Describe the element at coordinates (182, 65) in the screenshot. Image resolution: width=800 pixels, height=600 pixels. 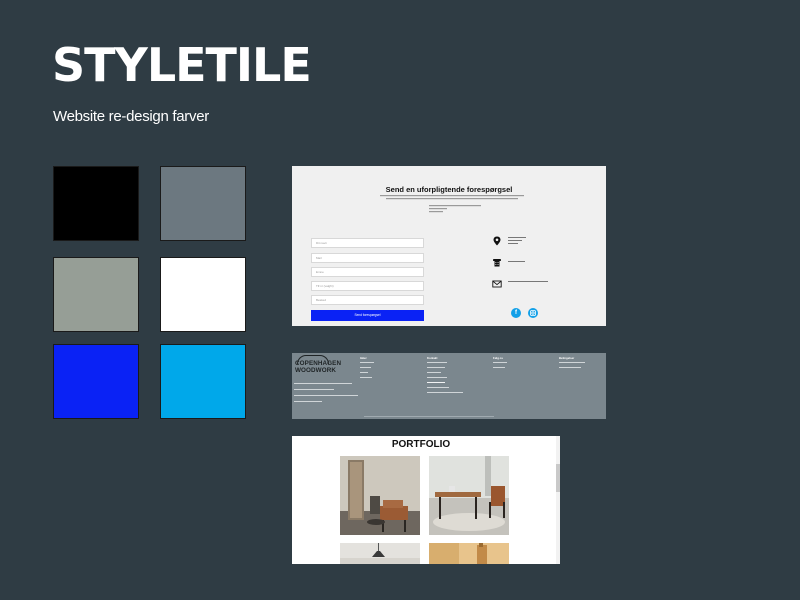
I see `page-title: STYLETILE` at that location.